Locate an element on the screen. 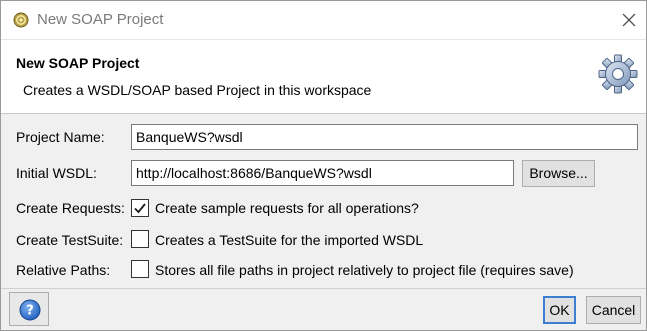  gear-icon is located at coordinates (618, 74).